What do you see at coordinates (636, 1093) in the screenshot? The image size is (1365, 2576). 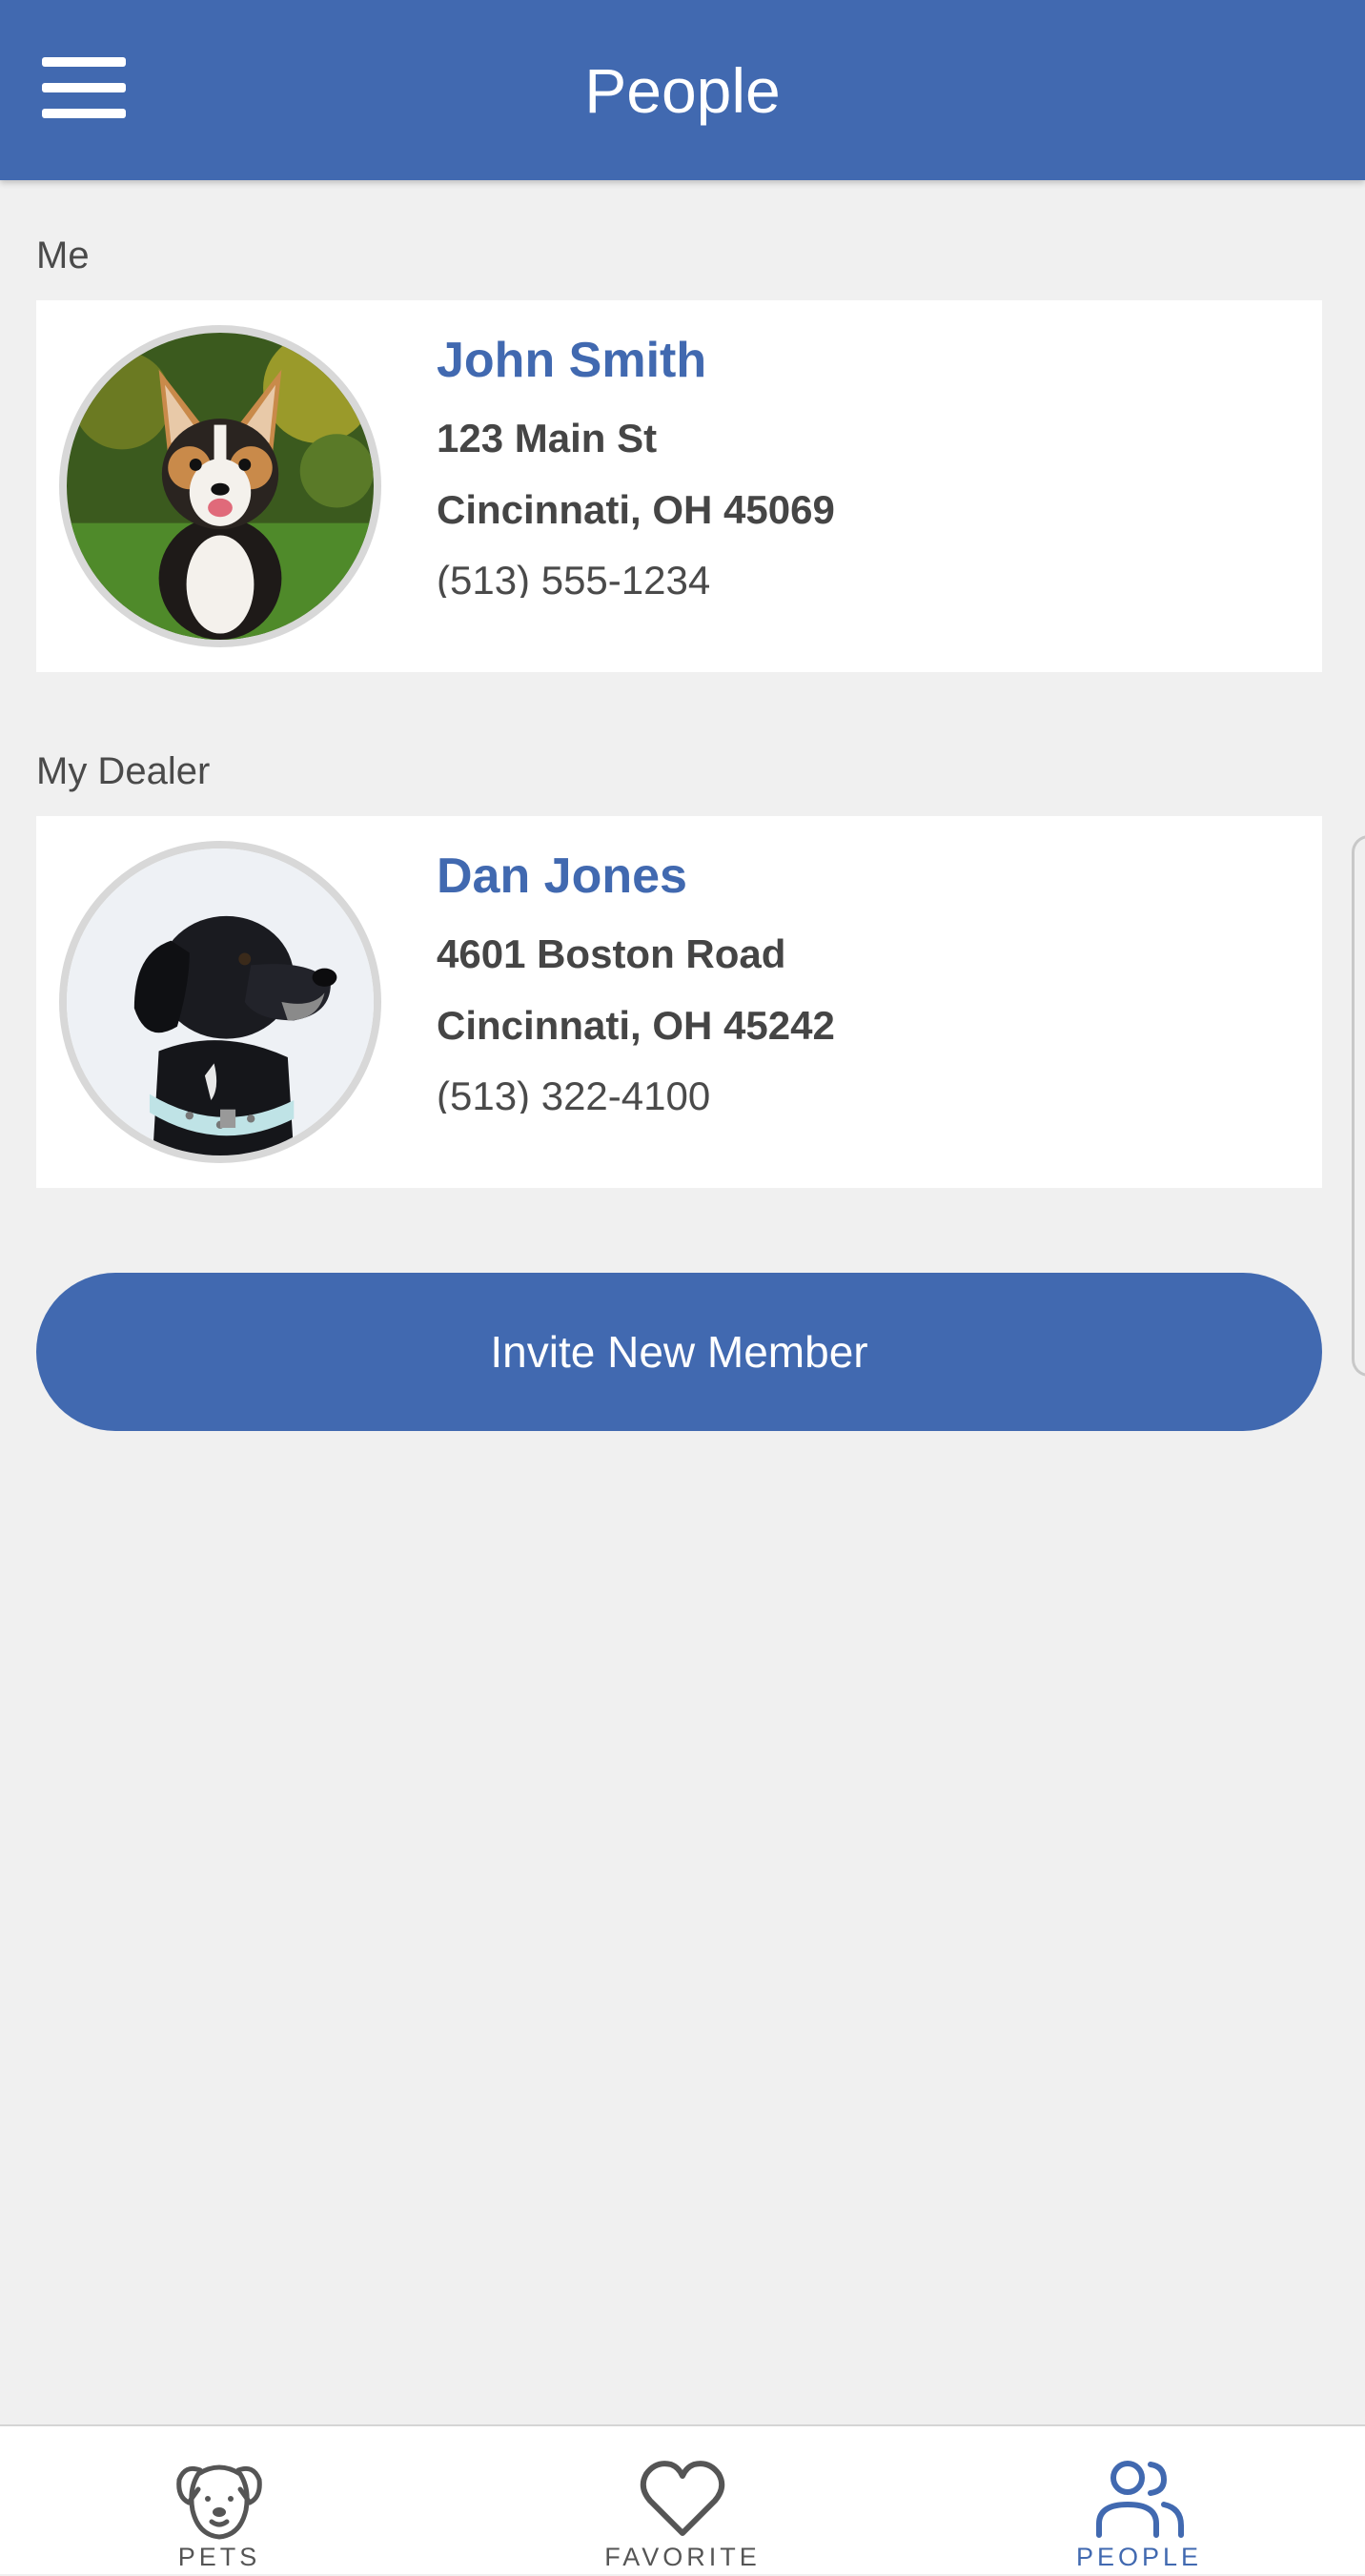 I see `dealer-phone: (513) 322-4100` at bounding box center [636, 1093].